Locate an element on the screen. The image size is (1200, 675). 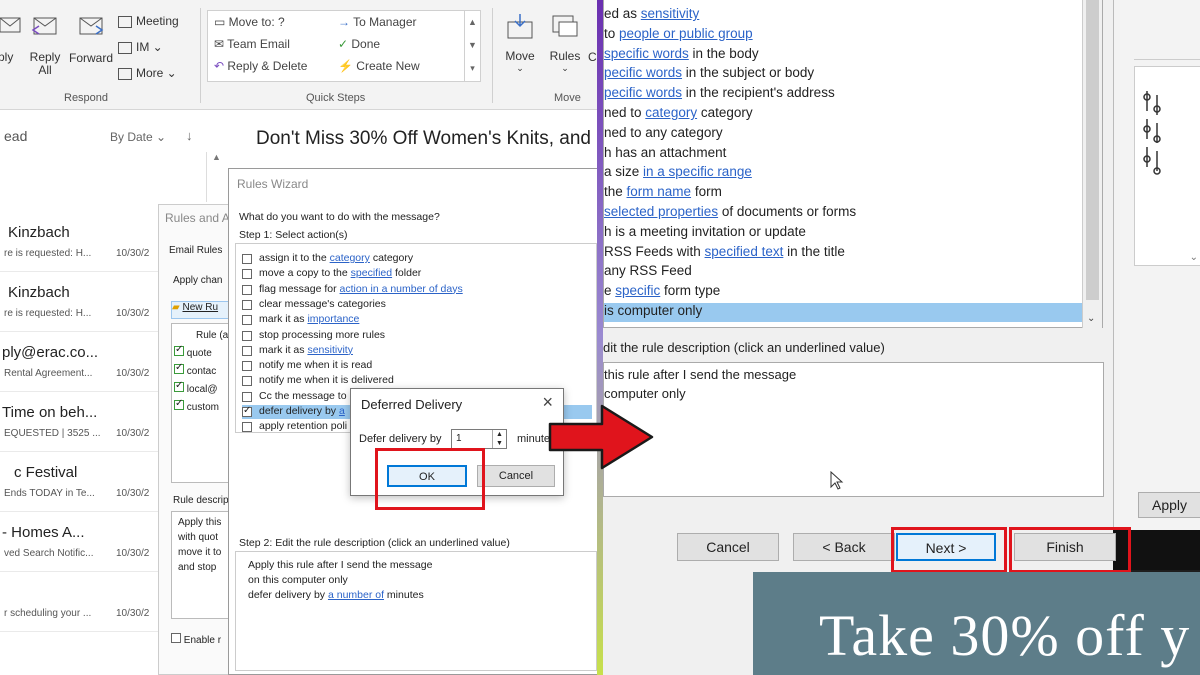
action-link: category is located at coordinates (350, 258).